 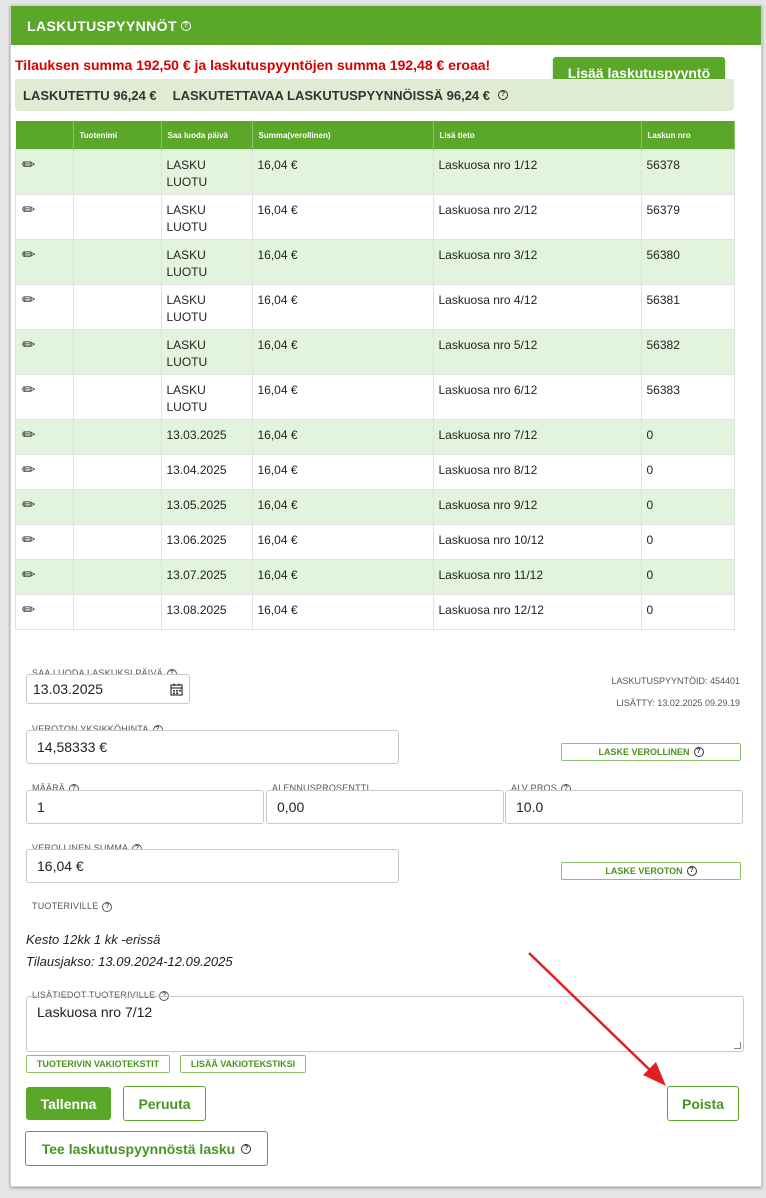 What do you see at coordinates (537, 307) in the screenshot?
I see `info-cell: Laskuosa nro 4/12` at bounding box center [537, 307].